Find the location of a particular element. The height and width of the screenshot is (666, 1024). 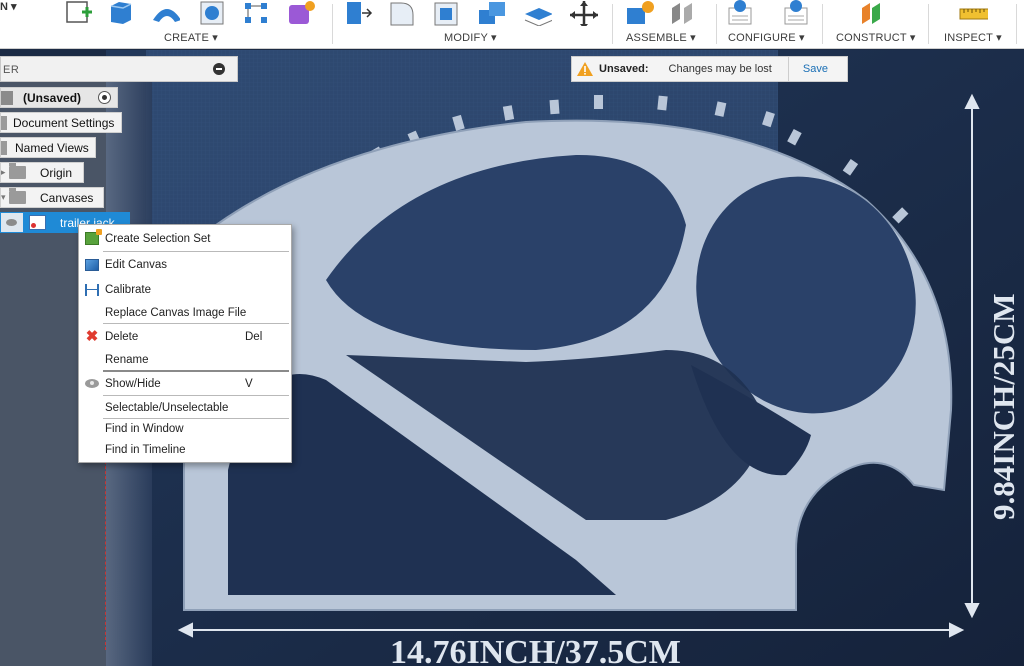

shell-icon is located at coordinates (447, 13).